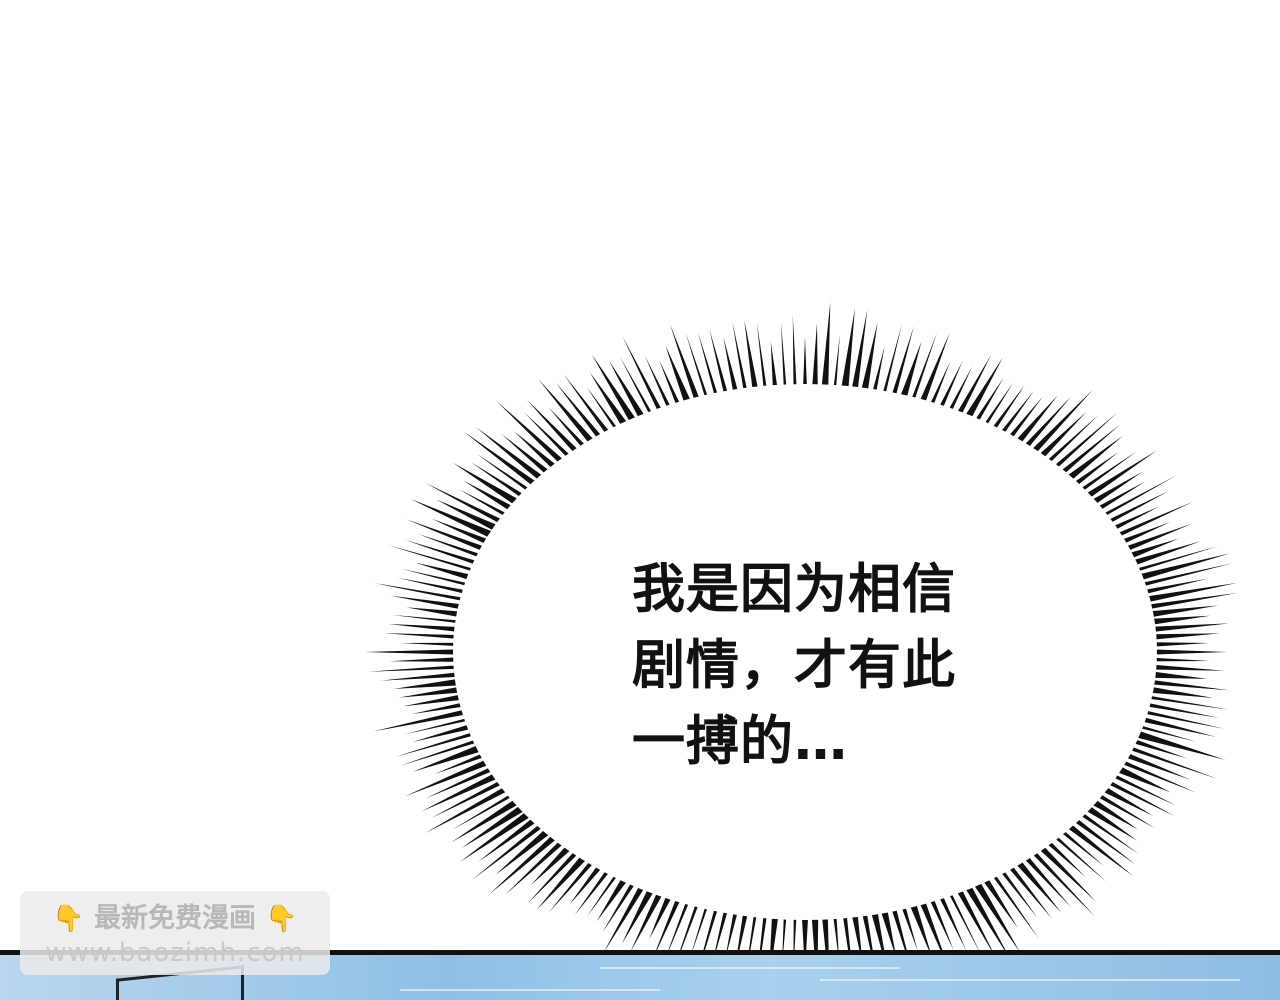 The width and height of the screenshot is (1280, 1000). I want to click on watermark-title-row: 👇 最新免费漫画 👇, so click(175, 919).